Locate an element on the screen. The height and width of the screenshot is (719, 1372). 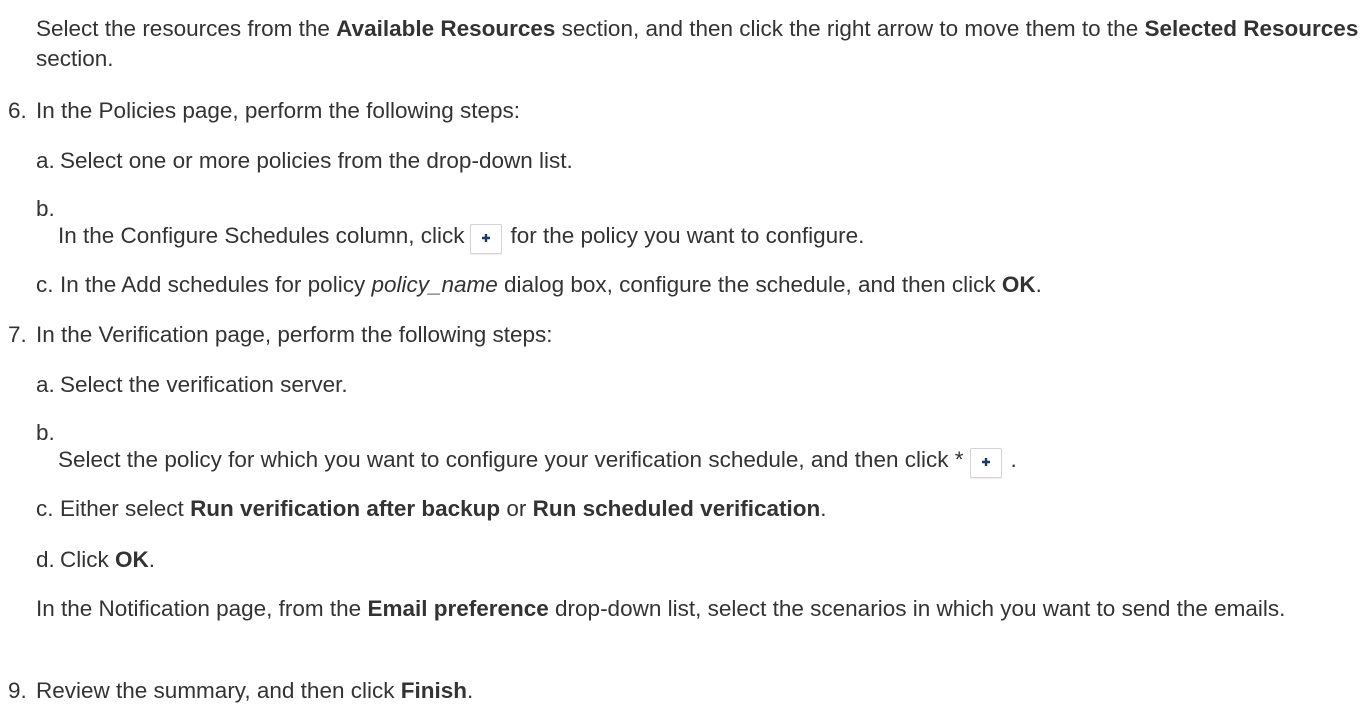
add-schedule-button is located at coordinates (486, 239).